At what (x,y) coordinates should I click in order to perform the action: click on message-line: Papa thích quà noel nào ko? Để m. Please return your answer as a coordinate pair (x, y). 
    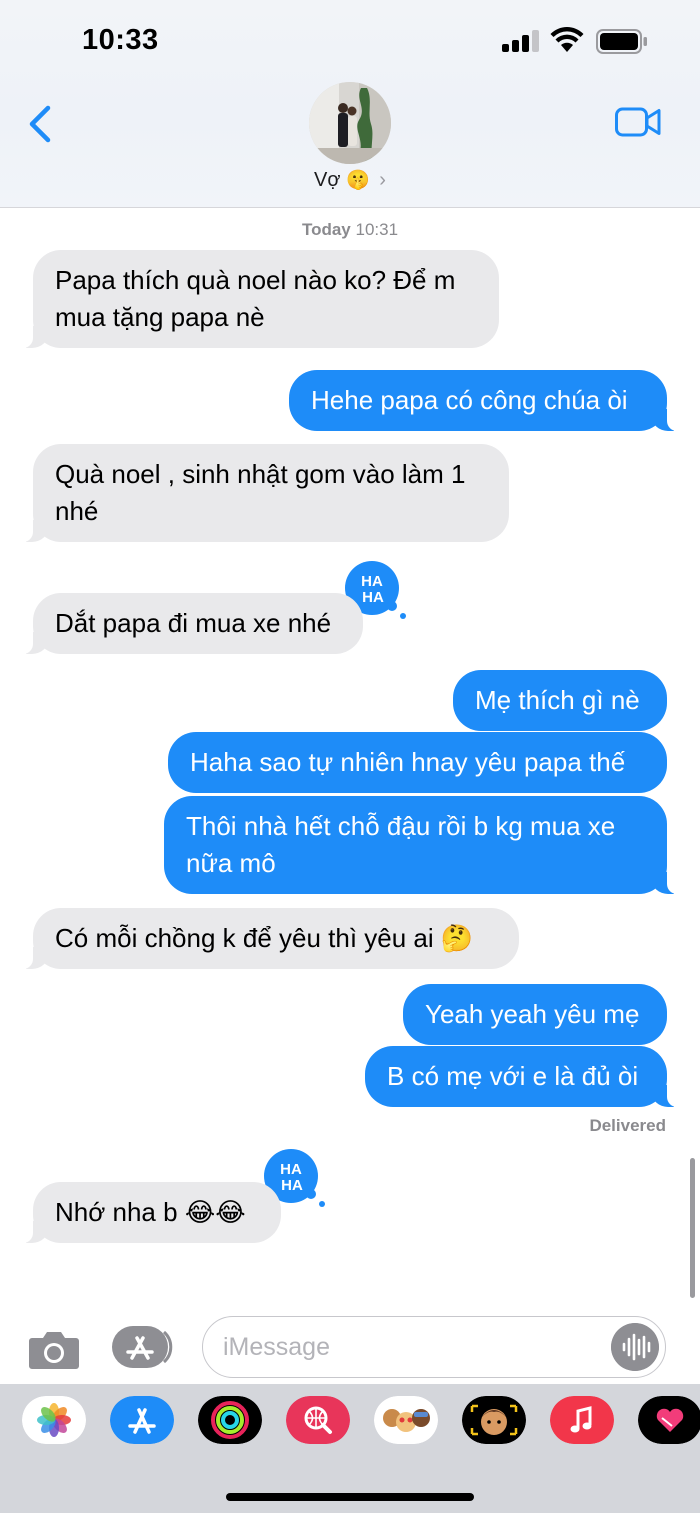
    Looking at the image, I should click on (255, 280).